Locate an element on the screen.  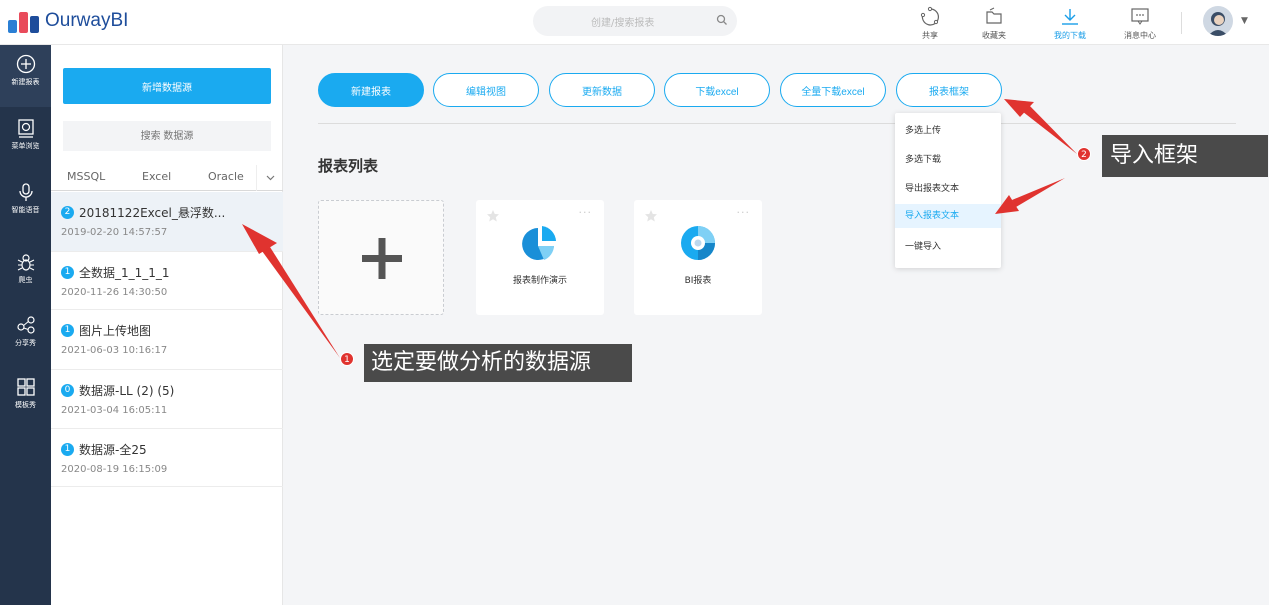
report-card: ··· BI报表 is located at coordinates (698, 257).